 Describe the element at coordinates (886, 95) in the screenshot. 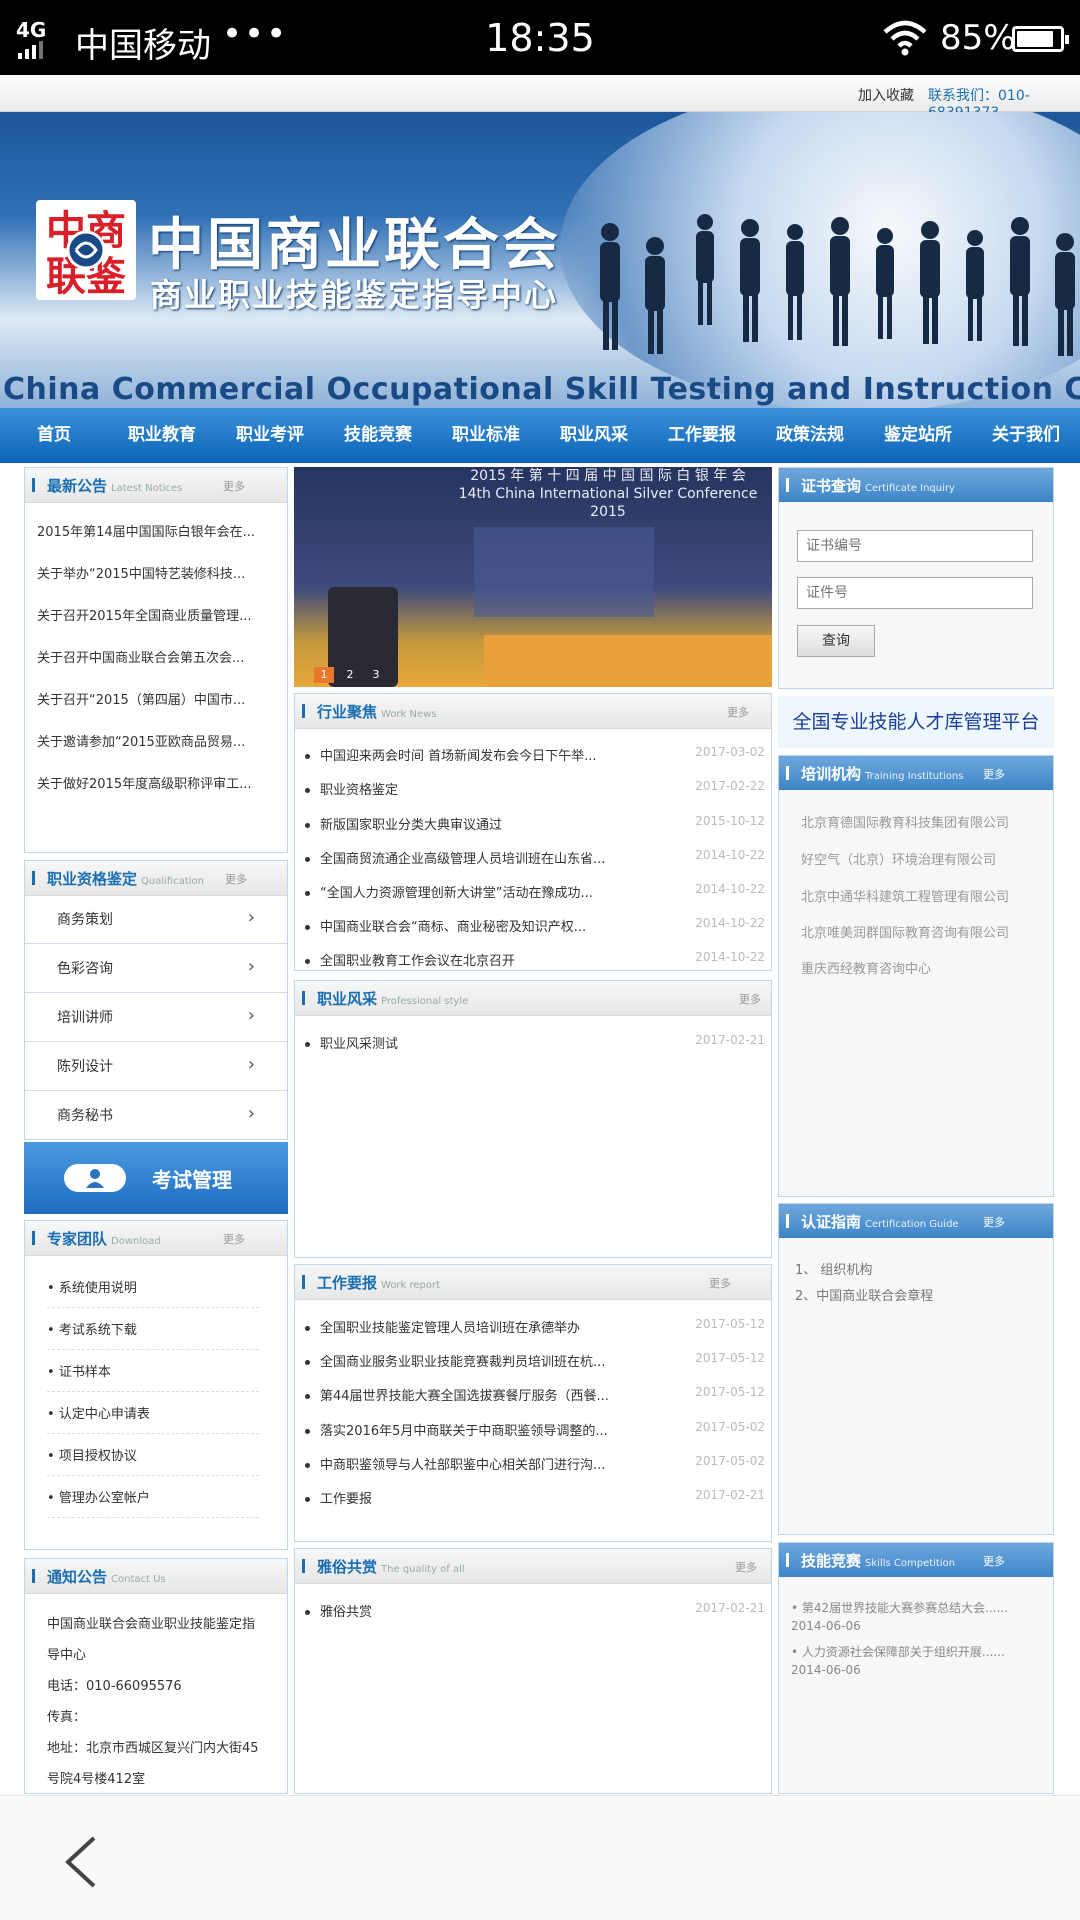

I see `add-favorite-link: 加入收藏` at that location.